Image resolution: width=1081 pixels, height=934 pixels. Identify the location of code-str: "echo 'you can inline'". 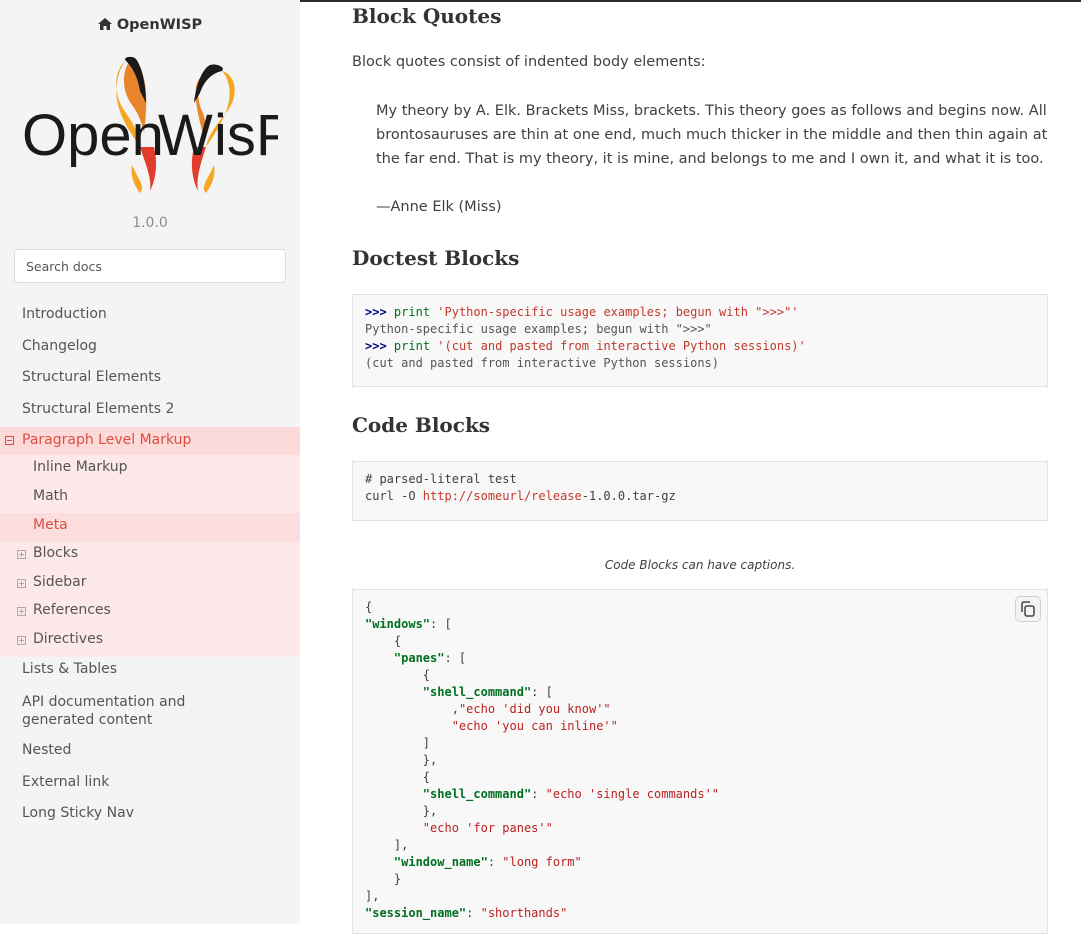
(534, 726).